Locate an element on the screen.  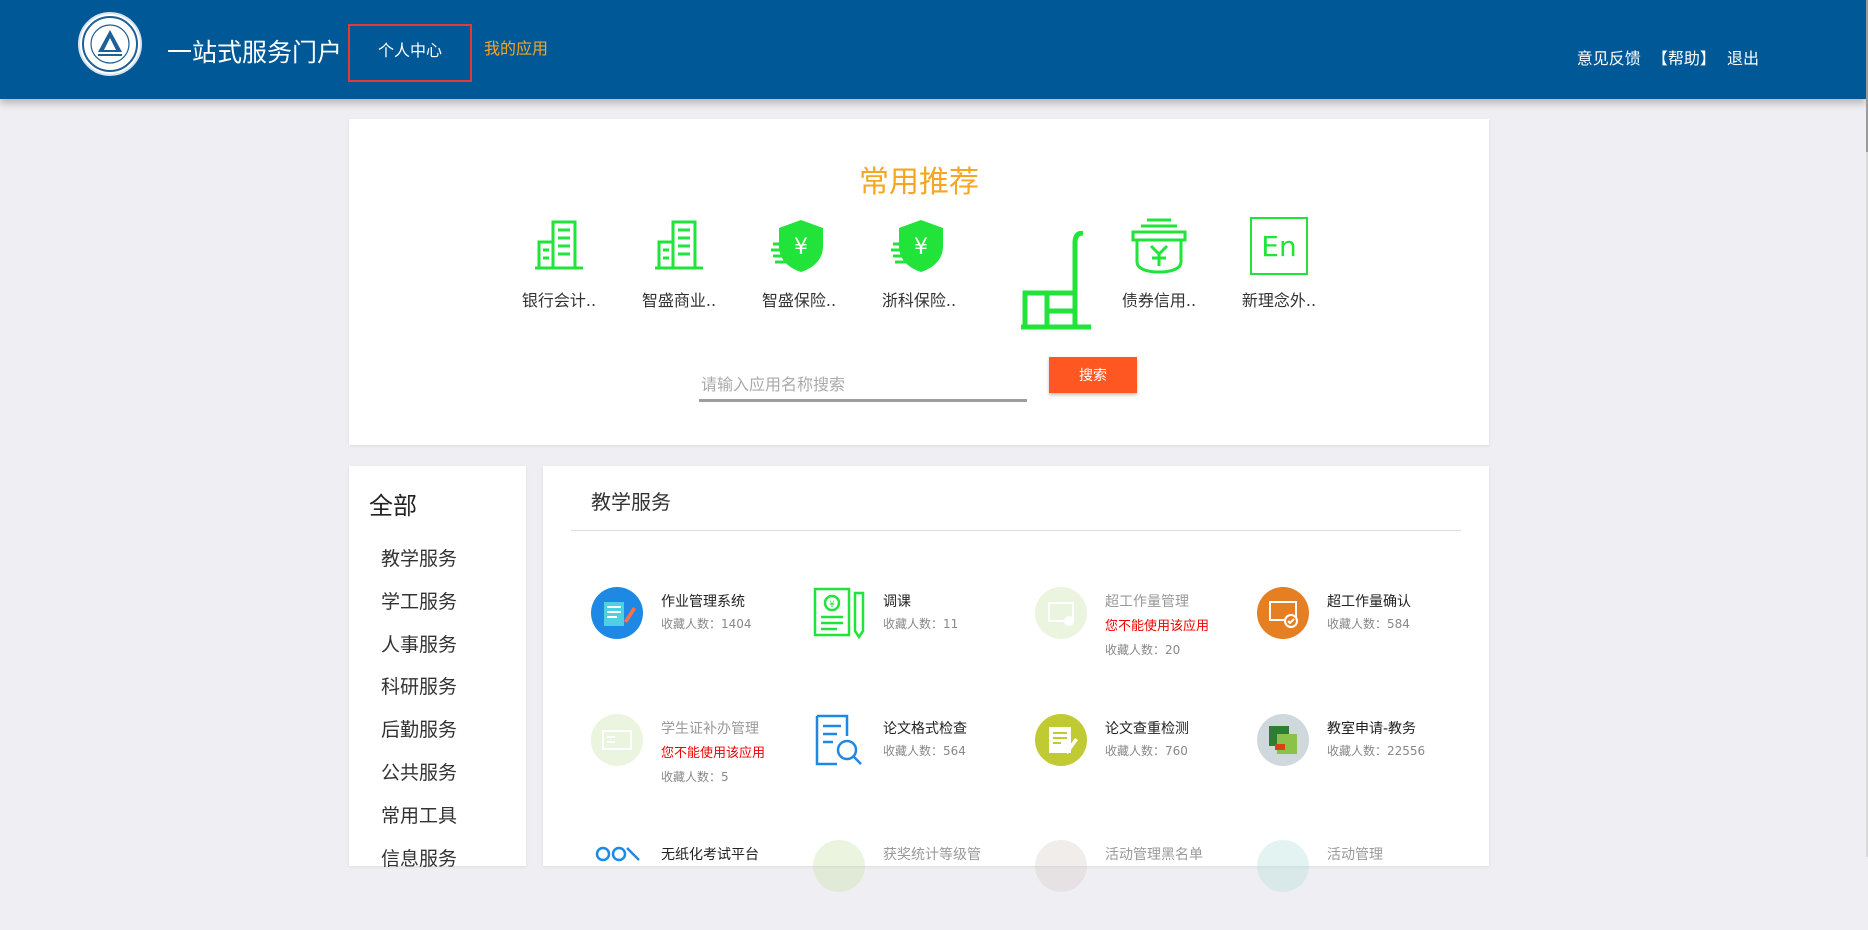
app-overtime-management: 超工作量管理 您不能使用该应用 收藏人数：20 is located at coordinates (1141, 632).